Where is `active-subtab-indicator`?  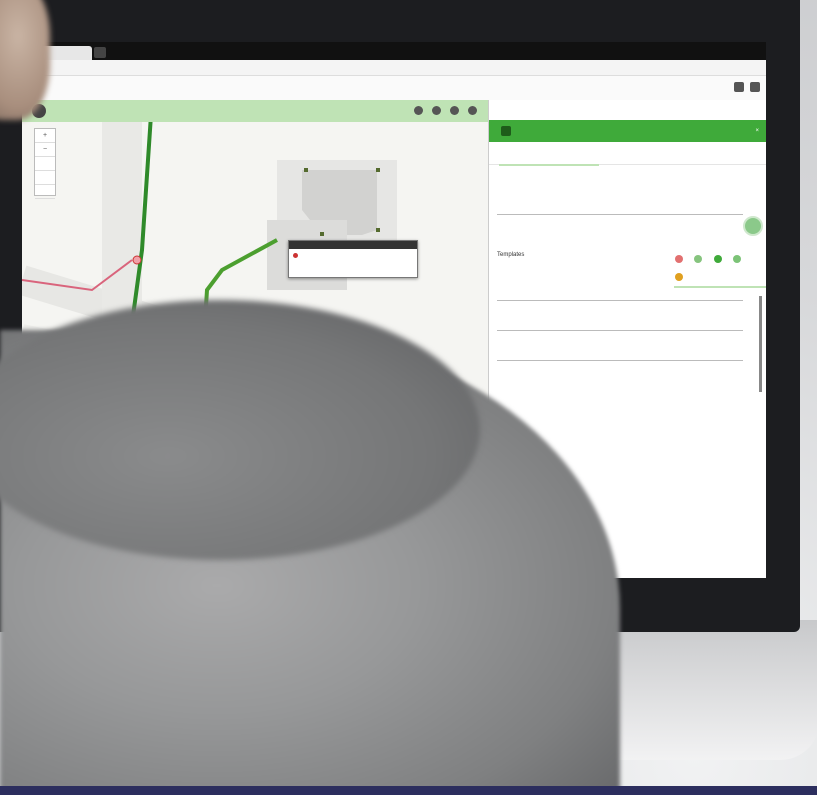
active-subtab-indicator is located at coordinates (720, 287).